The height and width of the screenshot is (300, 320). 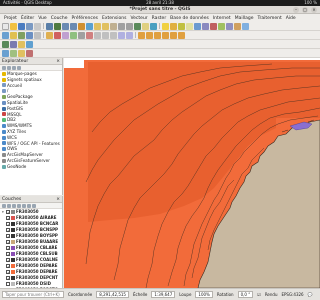 What do you see at coordinates (105, 26) in the screenshot?
I see `zoom-layer-icon` at bounding box center [105, 26].